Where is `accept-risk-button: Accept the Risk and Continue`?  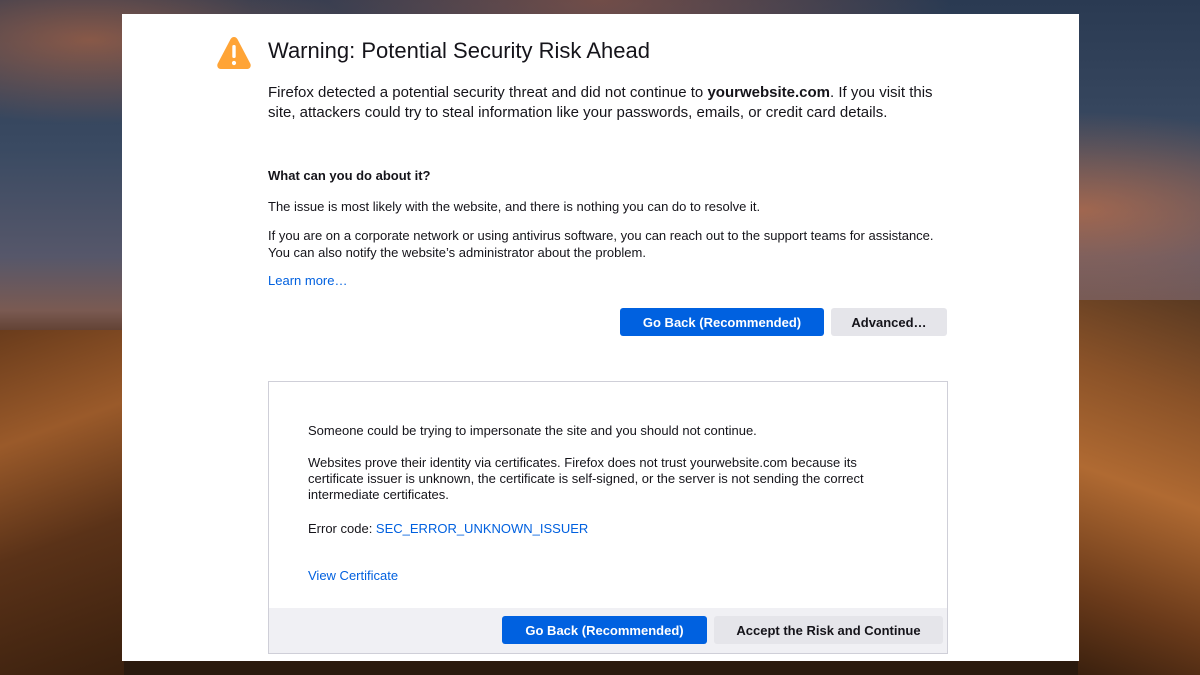 accept-risk-button: Accept the Risk and Continue is located at coordinates (828, 630).